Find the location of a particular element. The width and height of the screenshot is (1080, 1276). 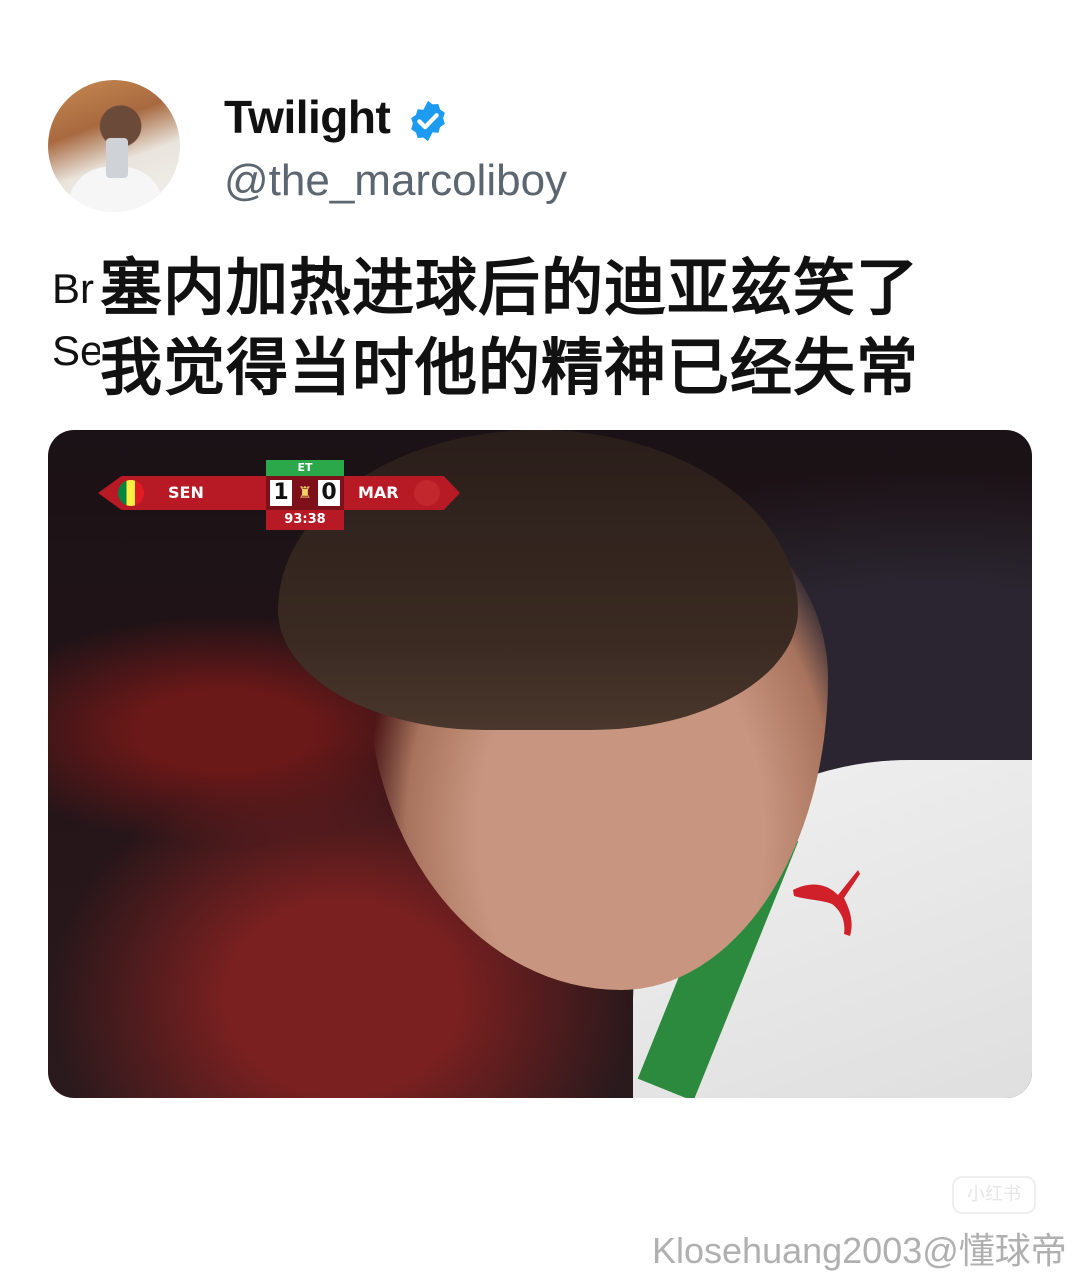

tweet-text-line-1: Br is located at coordinates (73, 288).